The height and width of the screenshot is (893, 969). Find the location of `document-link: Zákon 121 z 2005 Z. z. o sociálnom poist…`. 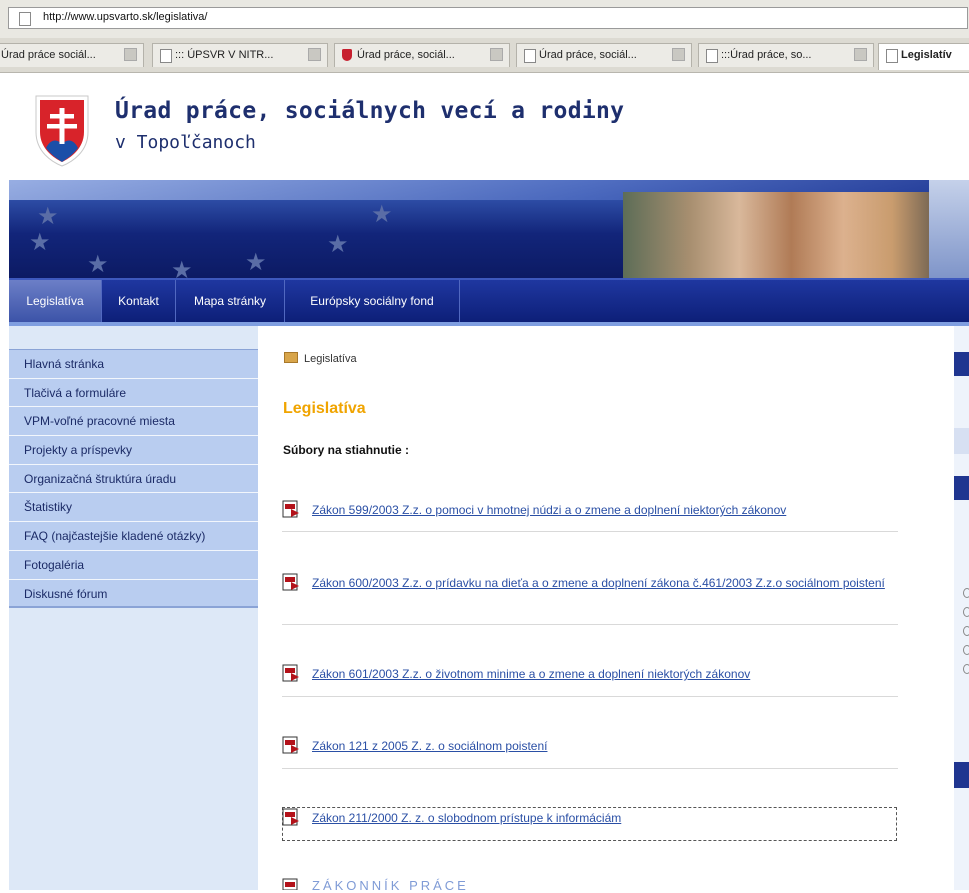

document-link: Zákon 121 z 2005 Z. z. o sociálnom poist… is located at coordinates (602, 746).